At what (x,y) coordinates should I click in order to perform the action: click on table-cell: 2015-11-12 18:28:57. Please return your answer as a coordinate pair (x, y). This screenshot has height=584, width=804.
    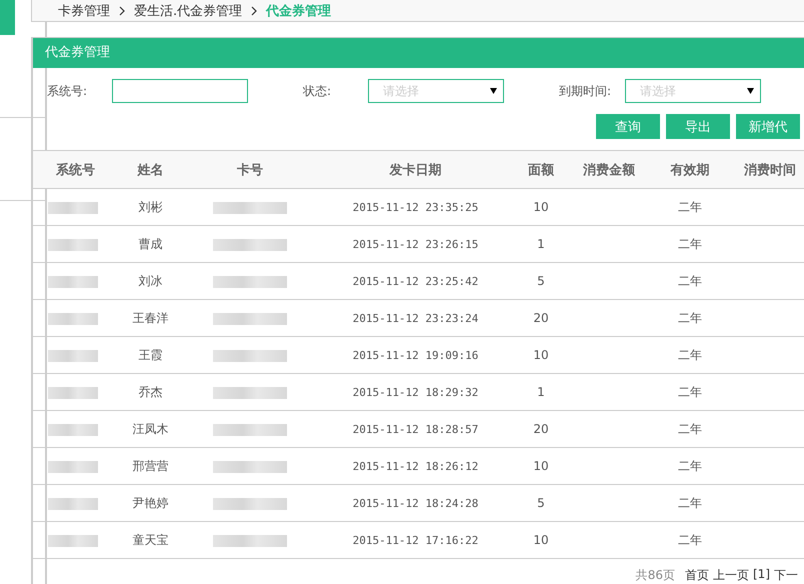
    Looking at the image, I should click on (415, 429).